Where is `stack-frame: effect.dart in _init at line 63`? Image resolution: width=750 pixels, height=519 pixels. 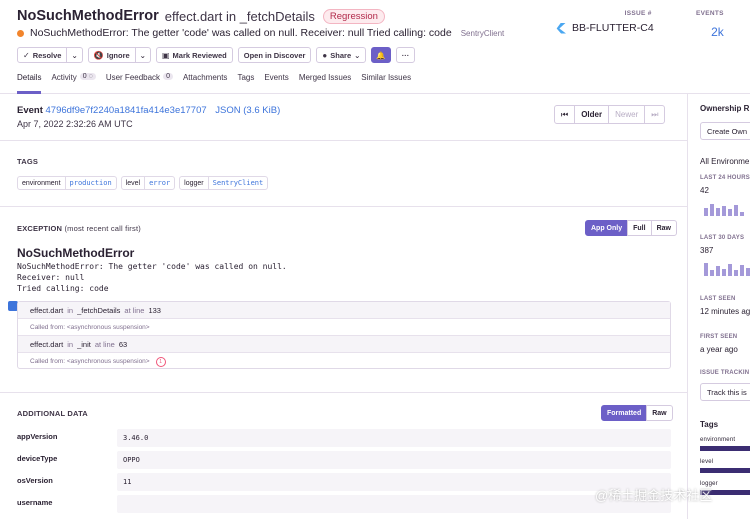 stack-frame: effect.dart in _init at line 63 is located at coordinates (344, 344).